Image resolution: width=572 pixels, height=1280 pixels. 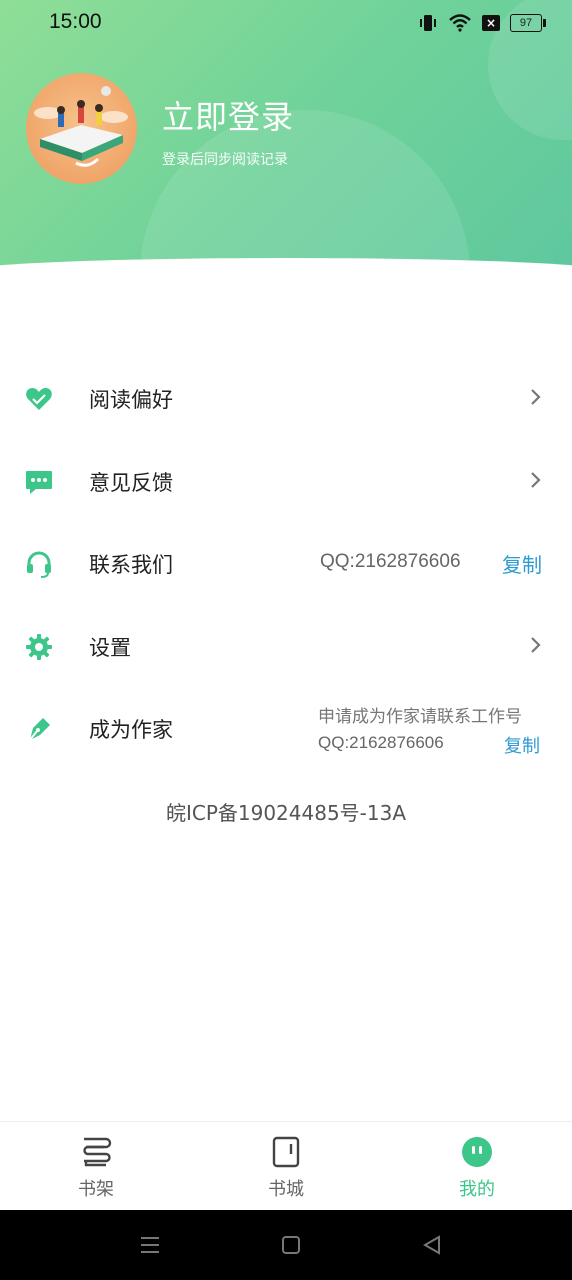 I want to click on profile-face-icon, so click(x=477, y=1152).